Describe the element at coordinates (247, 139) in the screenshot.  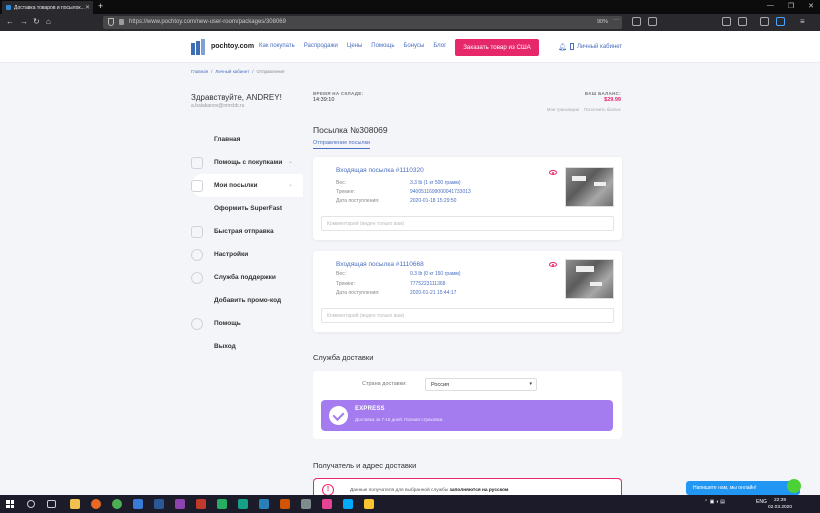
I see `sidebar-item-home: Главная` at that location.